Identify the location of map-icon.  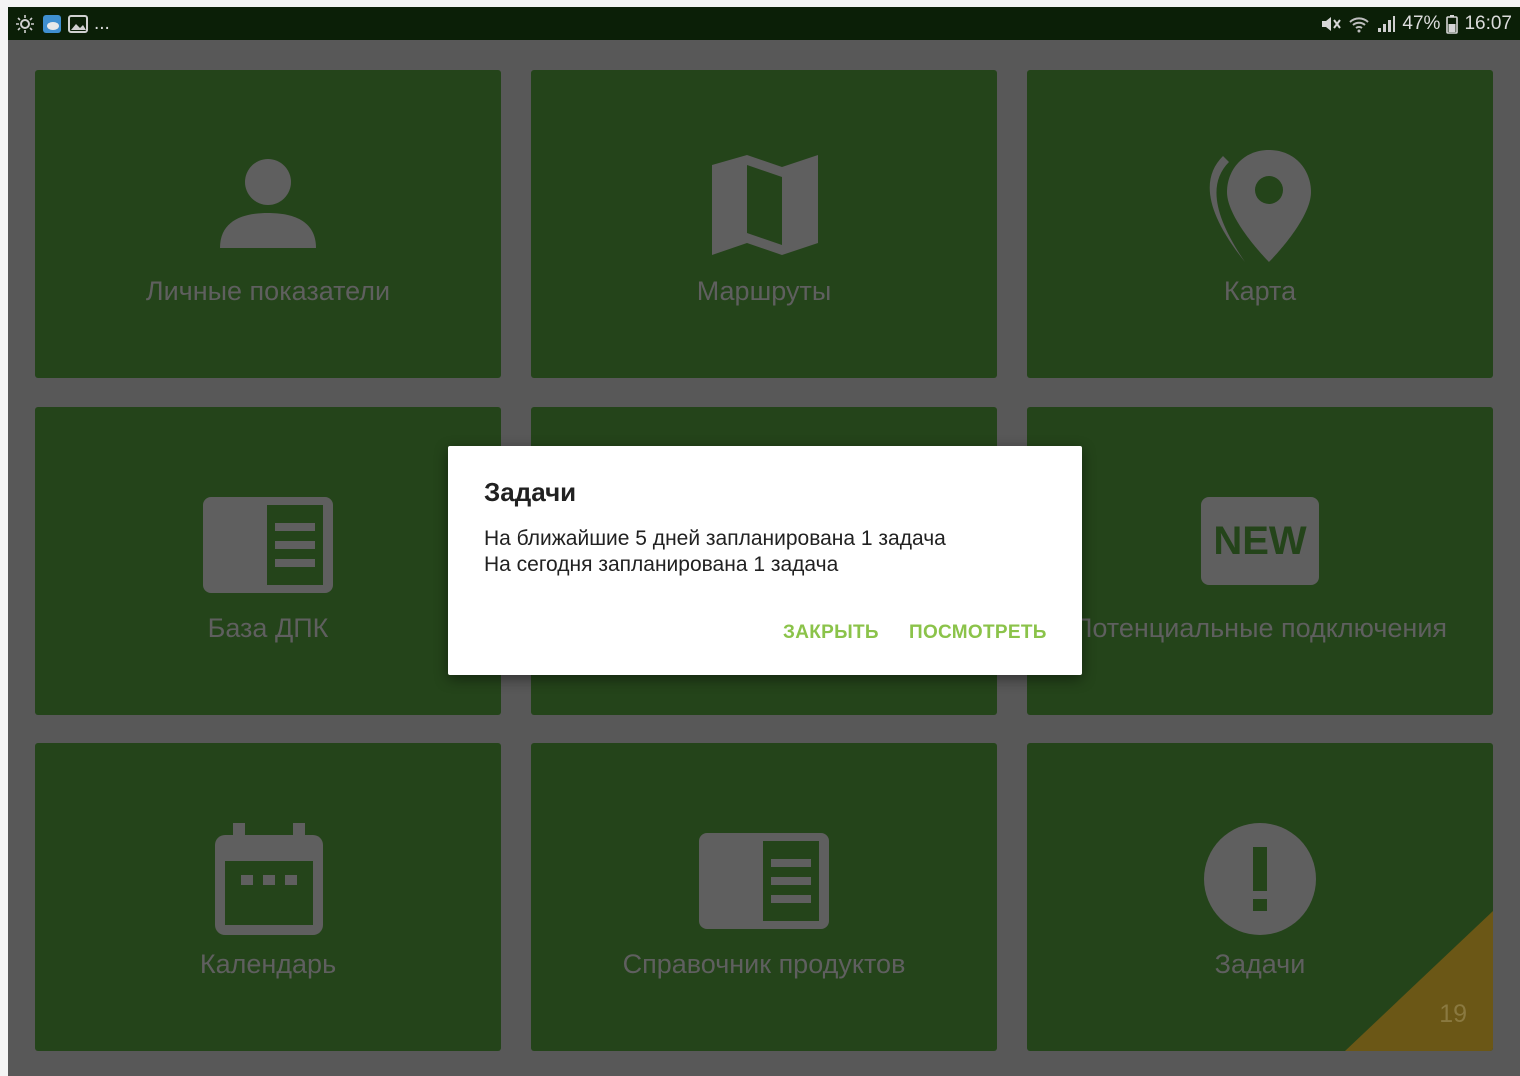
(765, 205).